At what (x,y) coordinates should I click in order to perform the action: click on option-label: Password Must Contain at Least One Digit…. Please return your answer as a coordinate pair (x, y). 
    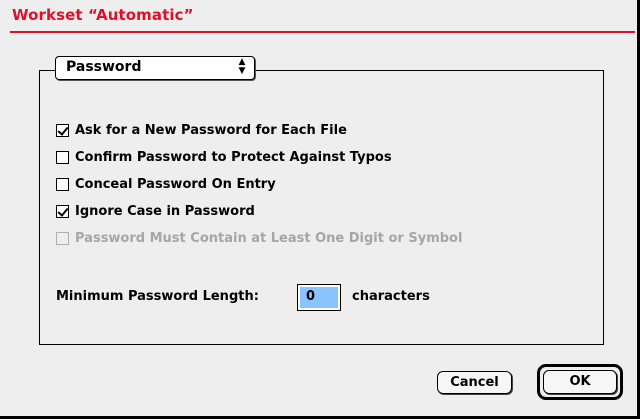
    Looking at the image, I should click on (269, 238).